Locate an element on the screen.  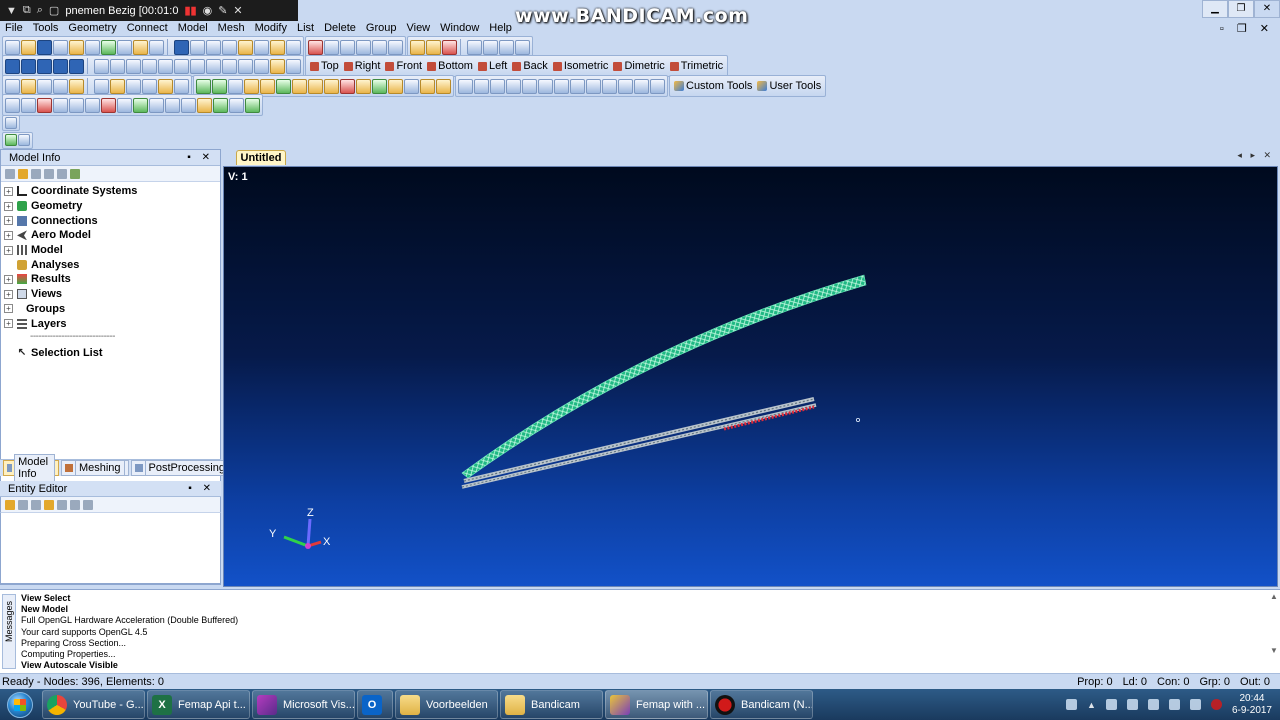
monitor-icon is located at coordinates (1153, 704).